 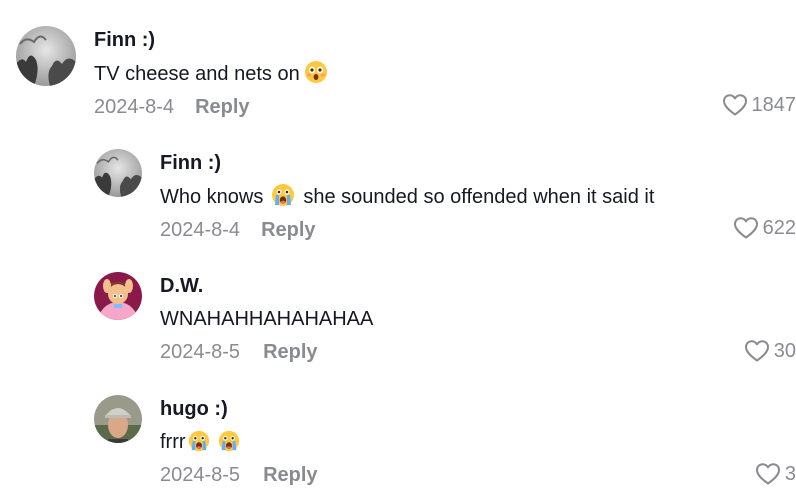 What do you see at coordinates (479, 197) in the screenshot?
I see `comment-text-content: she sounded so offended when it said it` at bounding box center [479, 197].